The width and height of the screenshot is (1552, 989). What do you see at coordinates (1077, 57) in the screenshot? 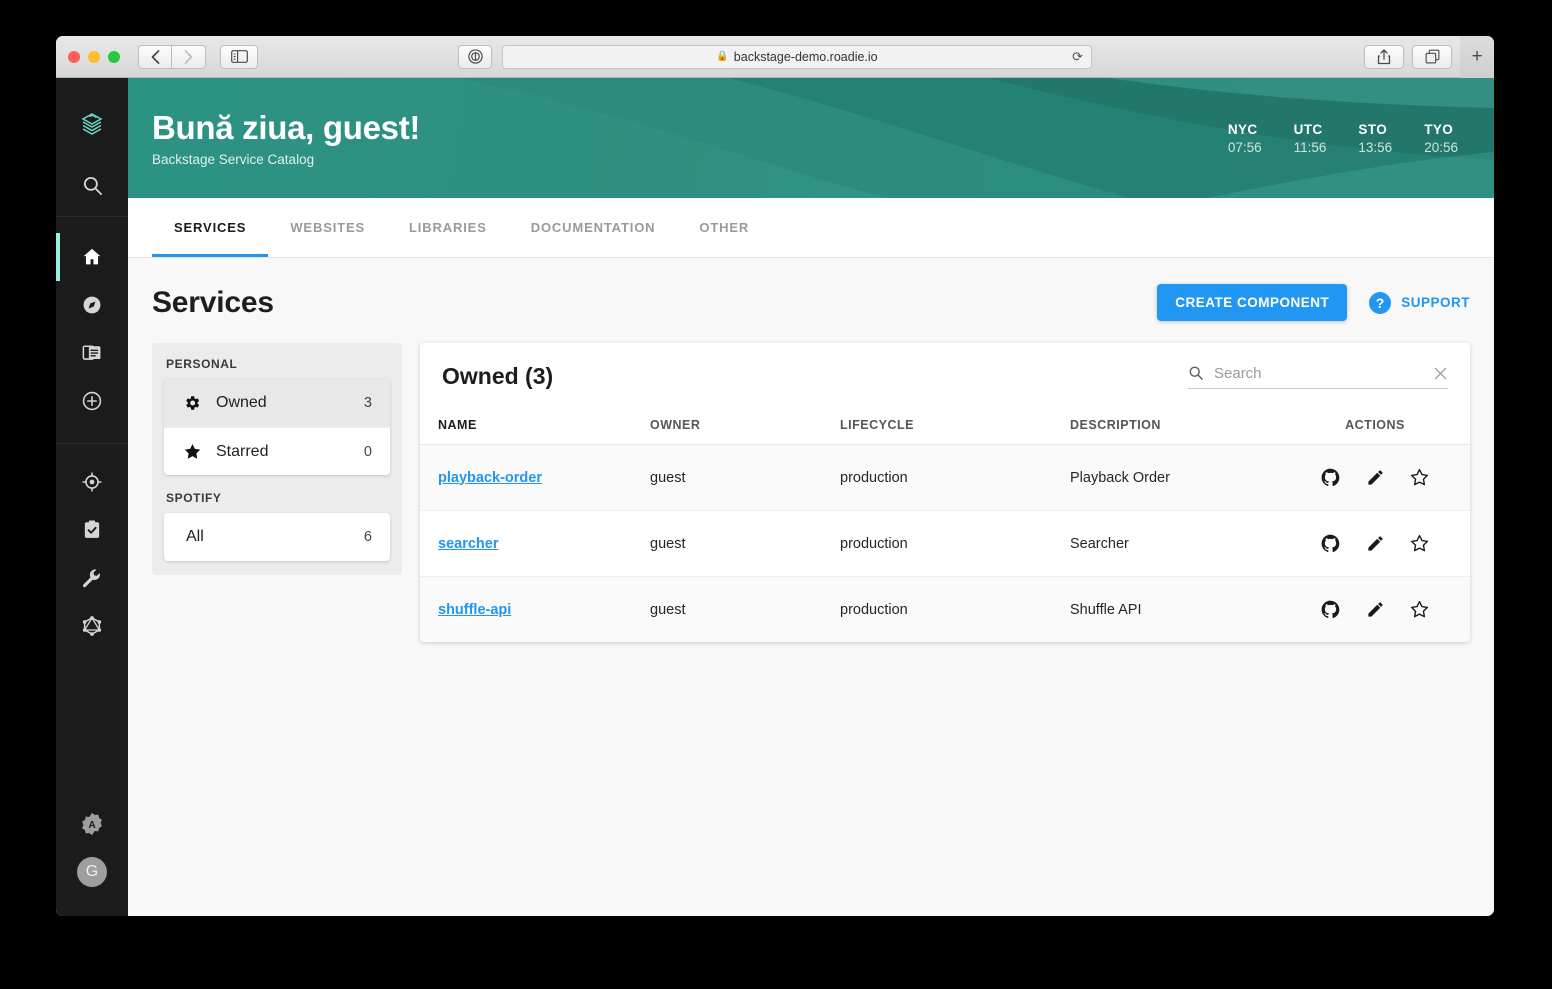
I see `reload-button: ⟳` at bounding box center [1077, 57].